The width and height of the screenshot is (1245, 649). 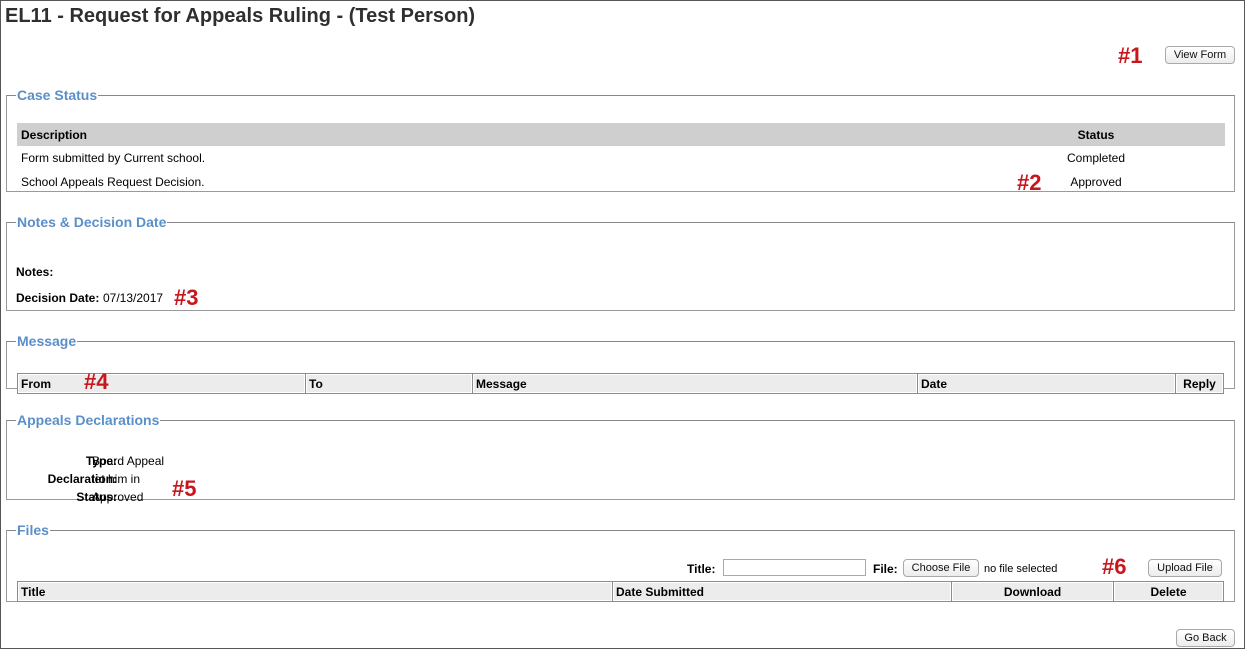 What do you see at coordinates (128, 461) in the screenshot?
I see `type-value: Board Appeal` at bounding box center [128, 461].